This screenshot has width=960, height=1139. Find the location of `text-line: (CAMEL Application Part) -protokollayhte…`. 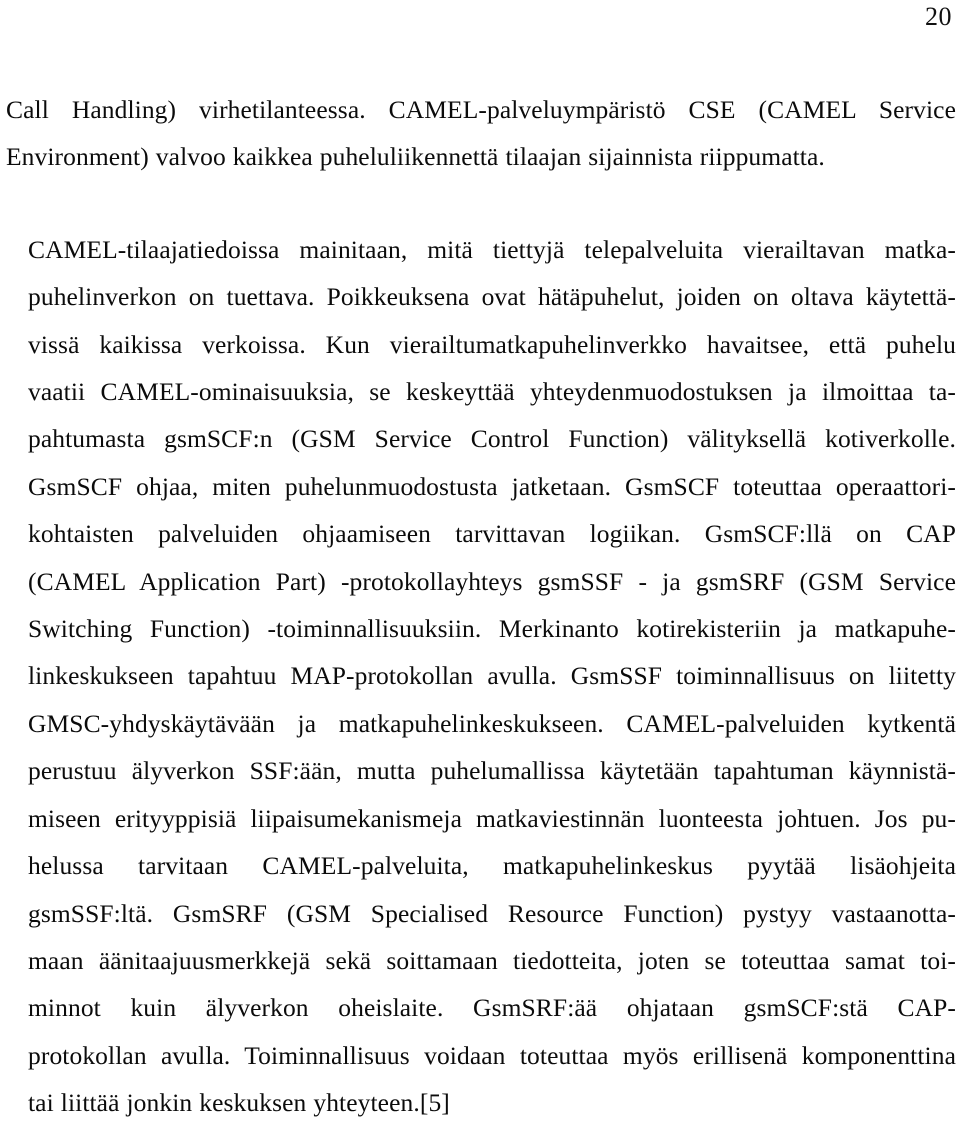

text-line: (CAMEL Application Part) -protokollayhte… is located at coordinates (492, 581).